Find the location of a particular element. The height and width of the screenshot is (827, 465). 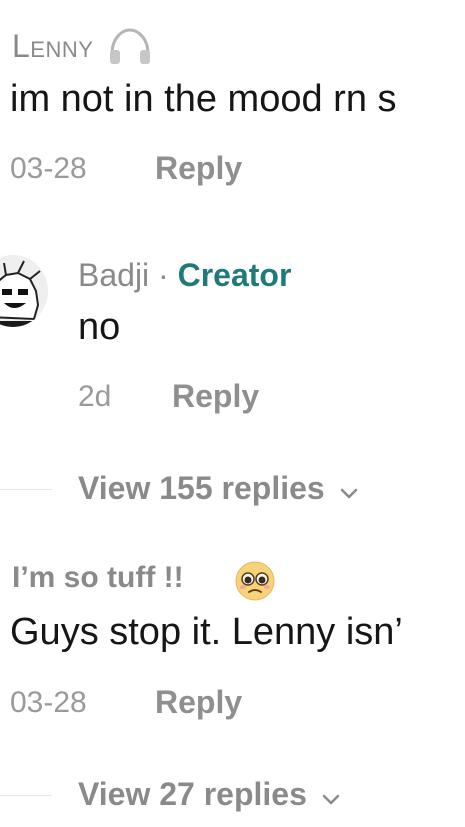

comment-2-username: I’m so tuff !! is located at coordinates (98, 577).